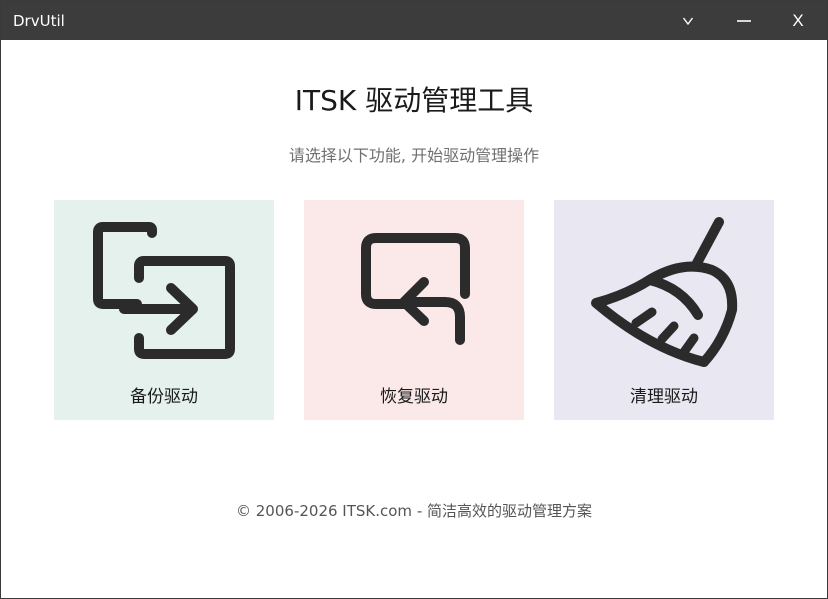 The image size is (828, 599). Describe the element at coordinates (164, 397) in the screenshot. I see `backup-driver-label: 备份驱动` at that location.